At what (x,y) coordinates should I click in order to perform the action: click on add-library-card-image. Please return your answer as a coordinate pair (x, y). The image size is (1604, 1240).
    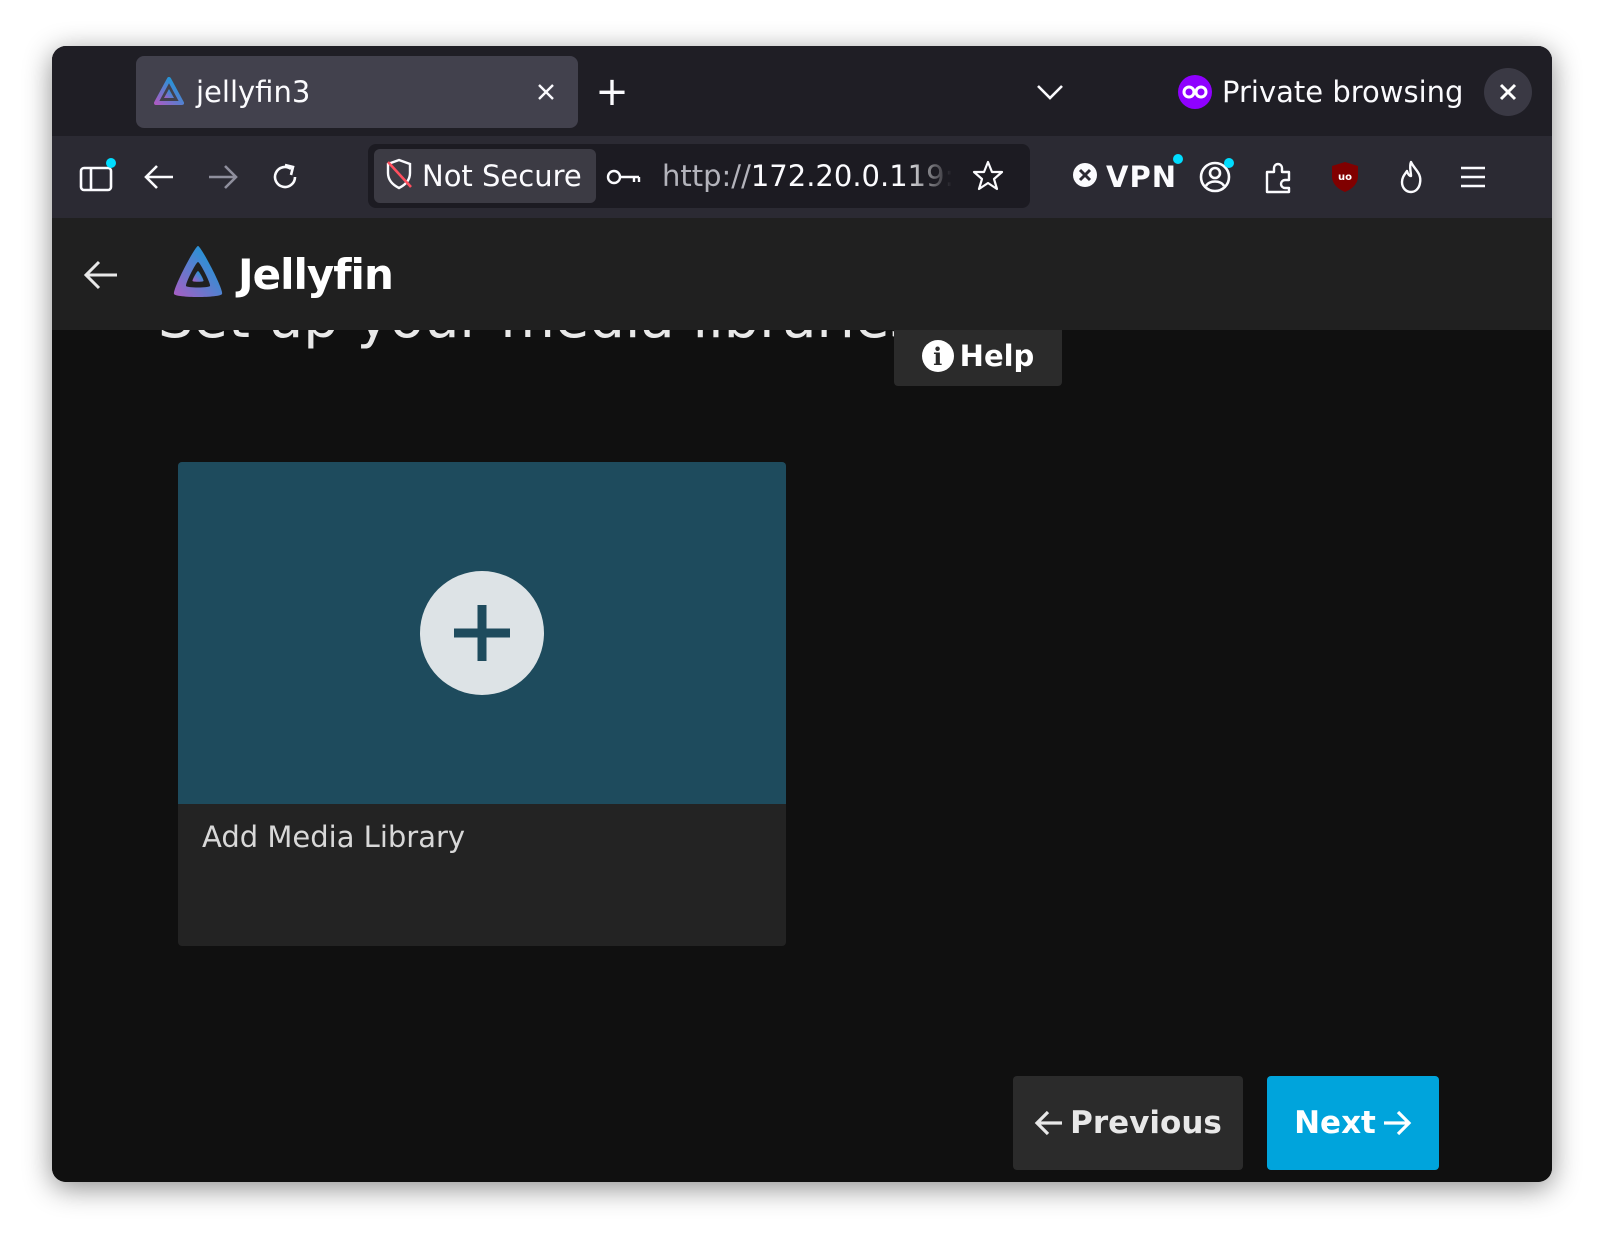
    Looking at the image, I should click on (482, 633).